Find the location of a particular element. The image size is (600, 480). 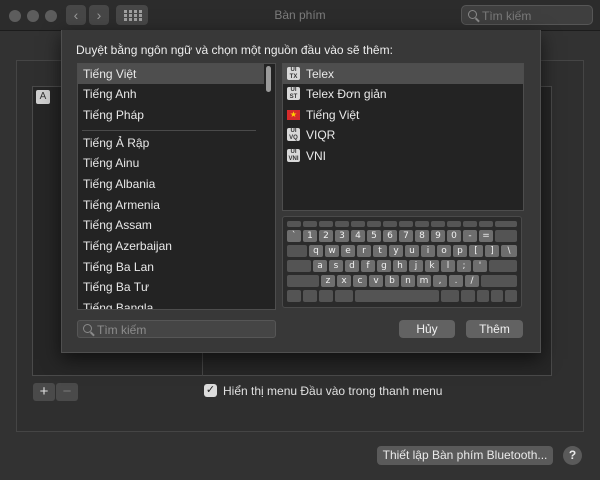

input-source-icon: A is located at coordinates (43, 97).